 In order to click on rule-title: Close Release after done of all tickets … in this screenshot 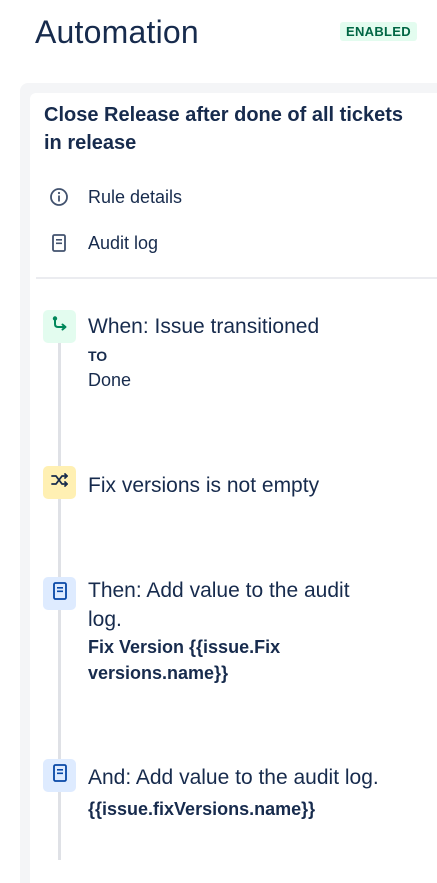, I will do `click(224, 129)`.